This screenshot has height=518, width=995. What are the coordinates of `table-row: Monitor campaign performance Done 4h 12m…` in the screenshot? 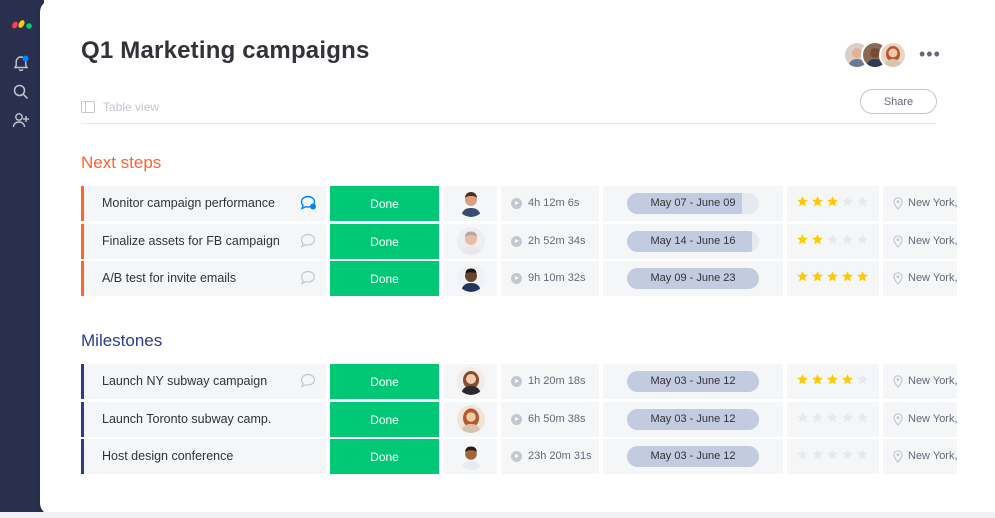 It's located at (519, 203).